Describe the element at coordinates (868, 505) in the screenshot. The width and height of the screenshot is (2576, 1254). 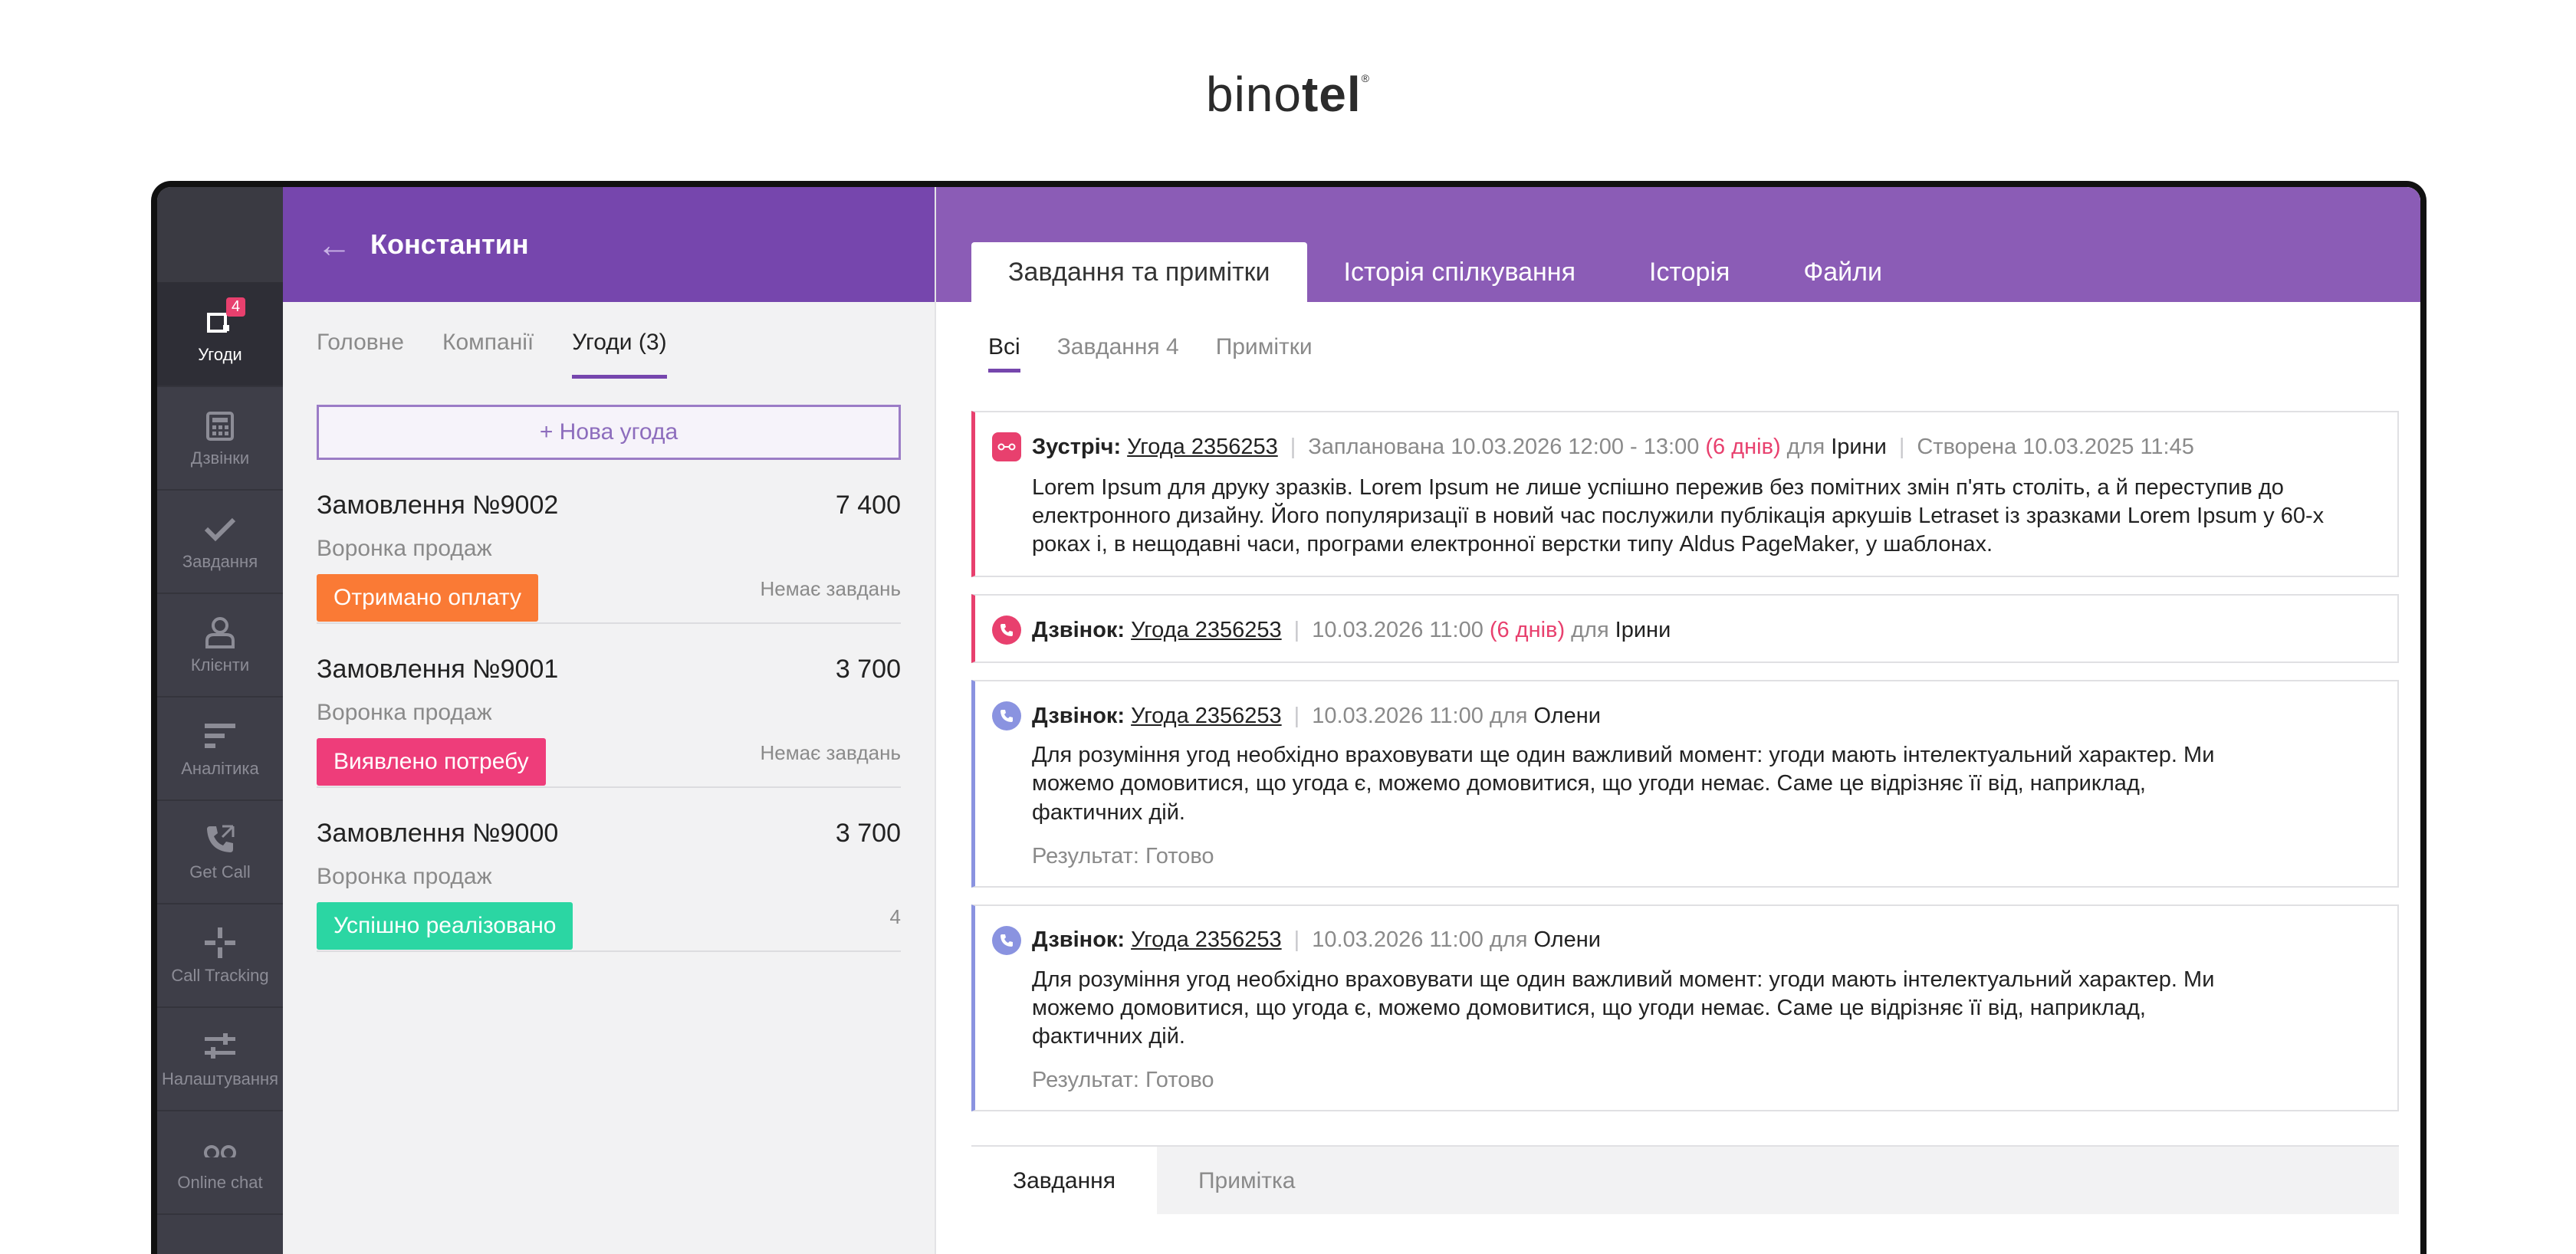
I see `deal-amount: 7 400` at that location.